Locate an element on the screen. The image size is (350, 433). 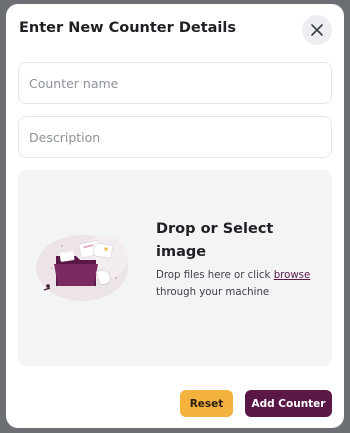
close-icon is located at coordinates (317, 30).